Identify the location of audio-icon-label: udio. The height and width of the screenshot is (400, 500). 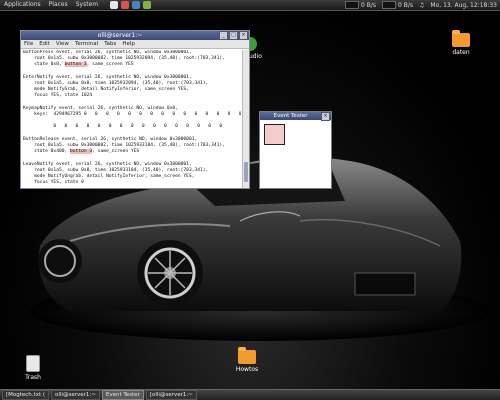
(255, 56).